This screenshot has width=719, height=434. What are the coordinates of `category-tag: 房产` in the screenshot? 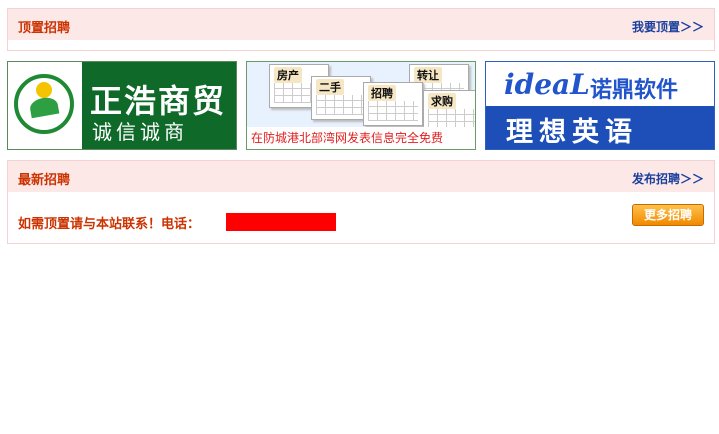 It's located at (288, 75).